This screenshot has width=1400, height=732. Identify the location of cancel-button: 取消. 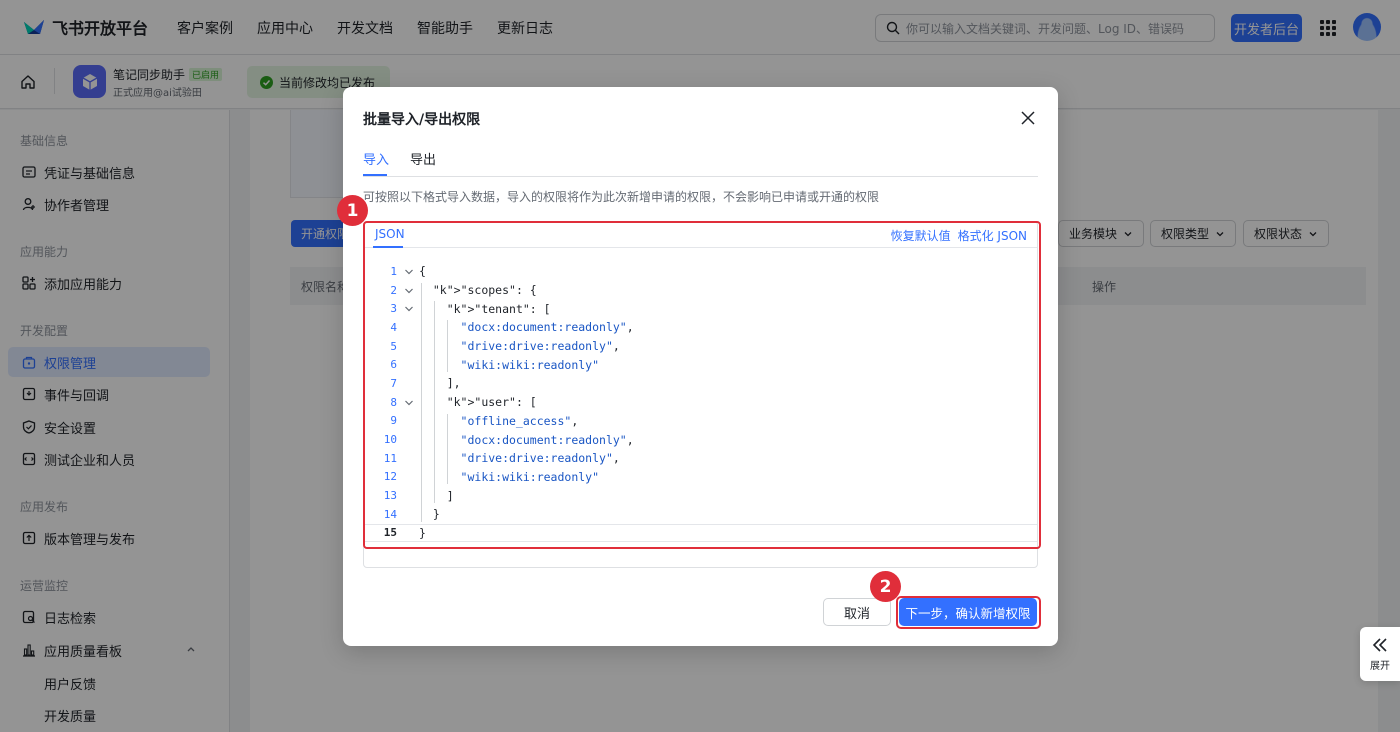
(857, 612).